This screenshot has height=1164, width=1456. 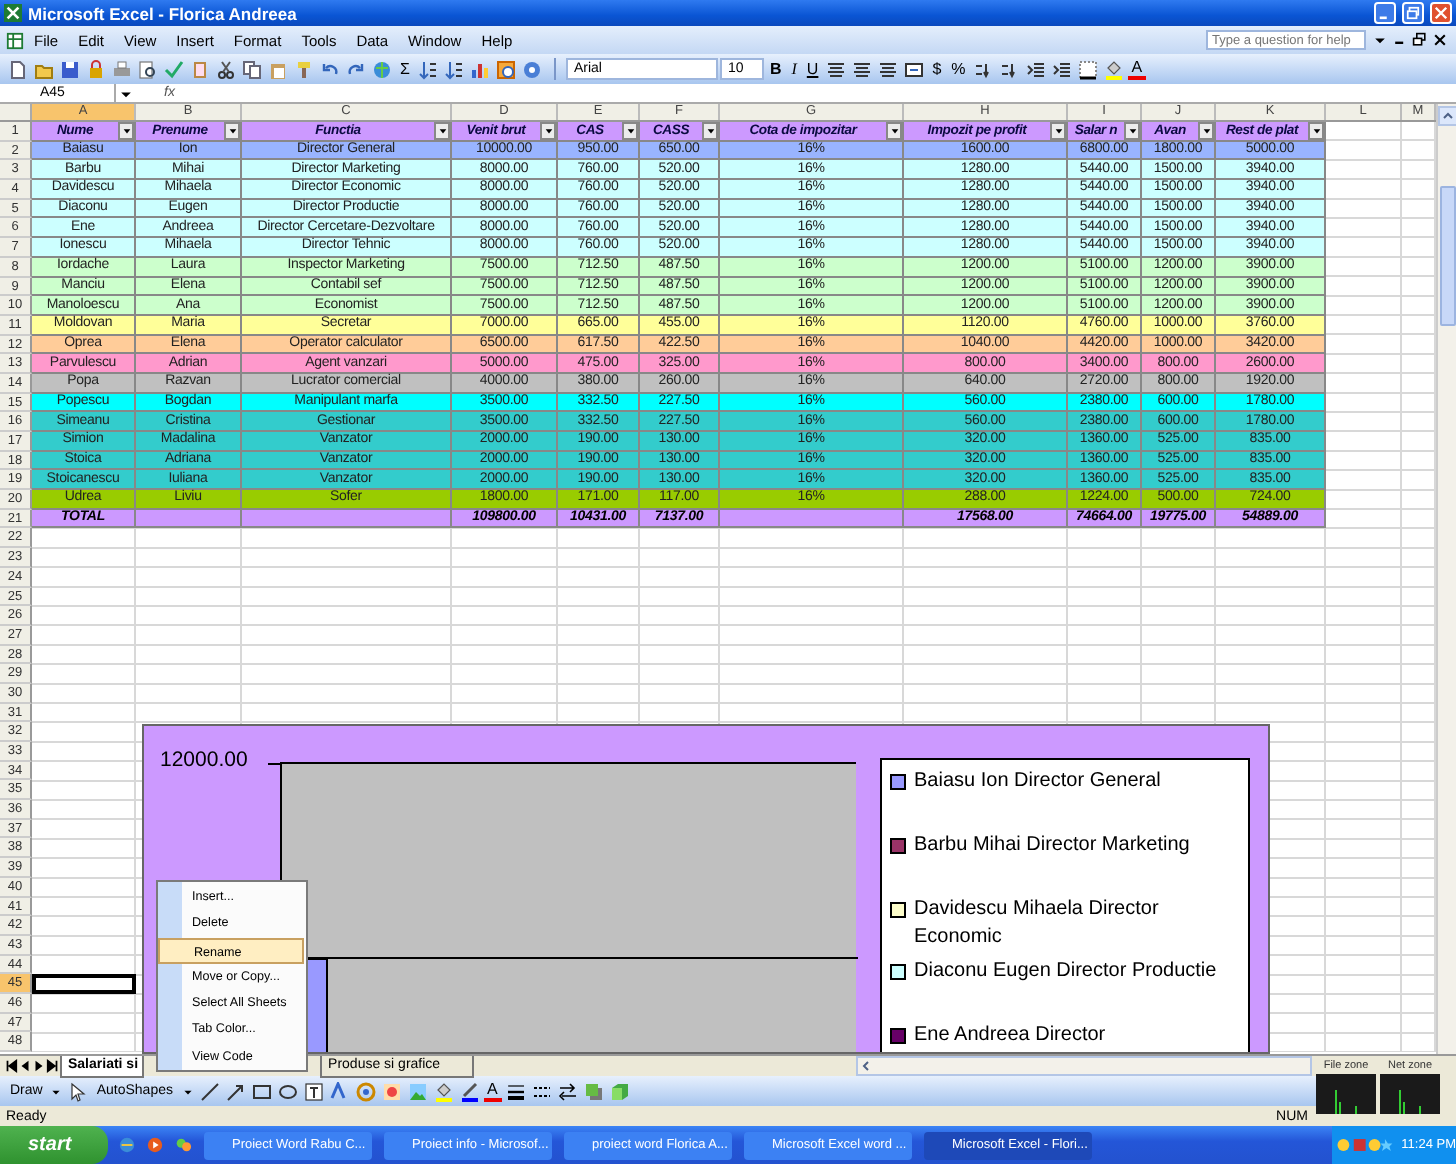 What do you see at coordinates (1061, 69) in the screenshot?
I see `increase-indent-icon` at bounding box center [1061, 69].